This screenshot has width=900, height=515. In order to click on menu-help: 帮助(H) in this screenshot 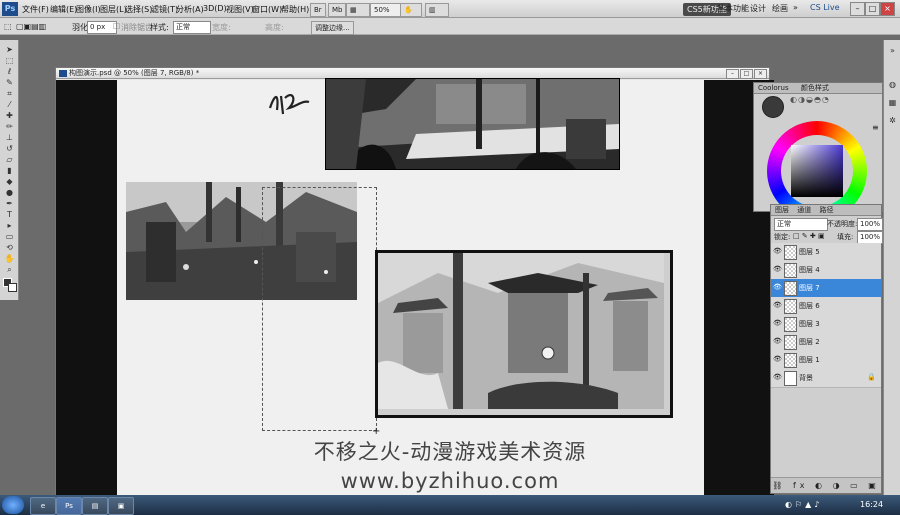, I will do `click(295, 9)`.